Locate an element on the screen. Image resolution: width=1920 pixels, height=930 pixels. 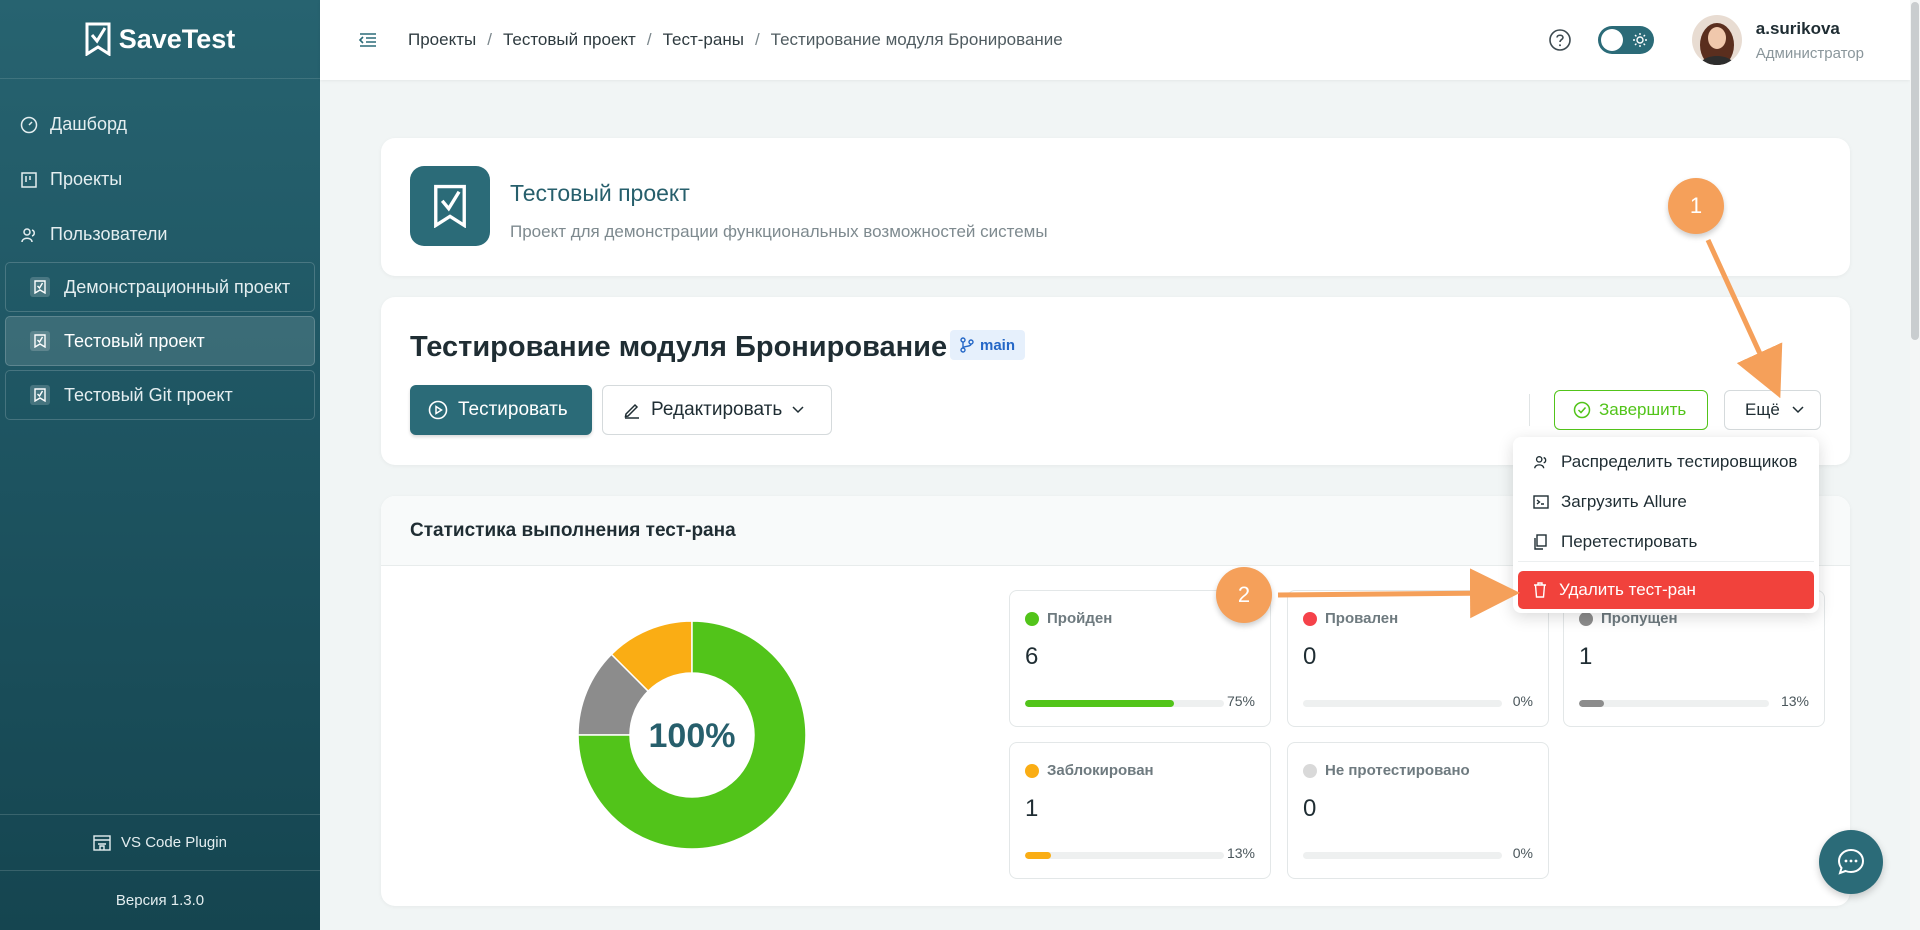
stat-card-failed: Провален 0 0% is located at coordinates (1418, 658).